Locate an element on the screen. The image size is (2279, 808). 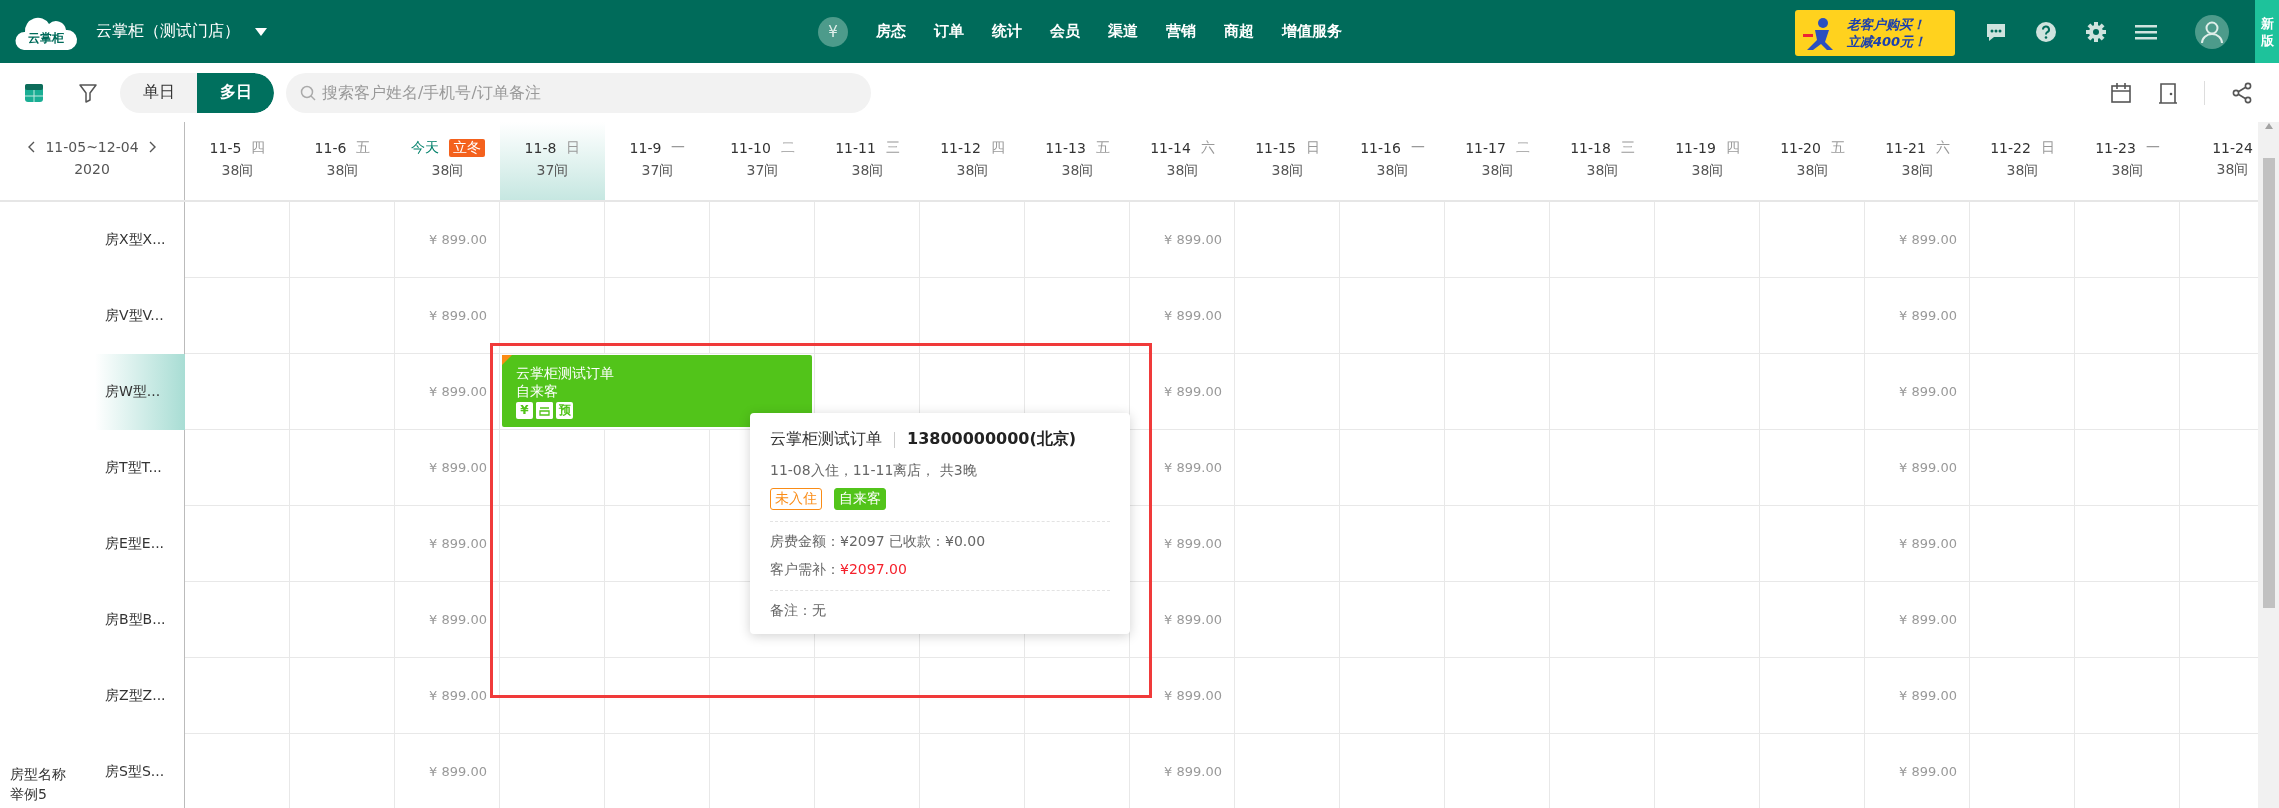
promo-banner: 老客户购买！ 立减400元！ is located at coordinates (1875, 33).